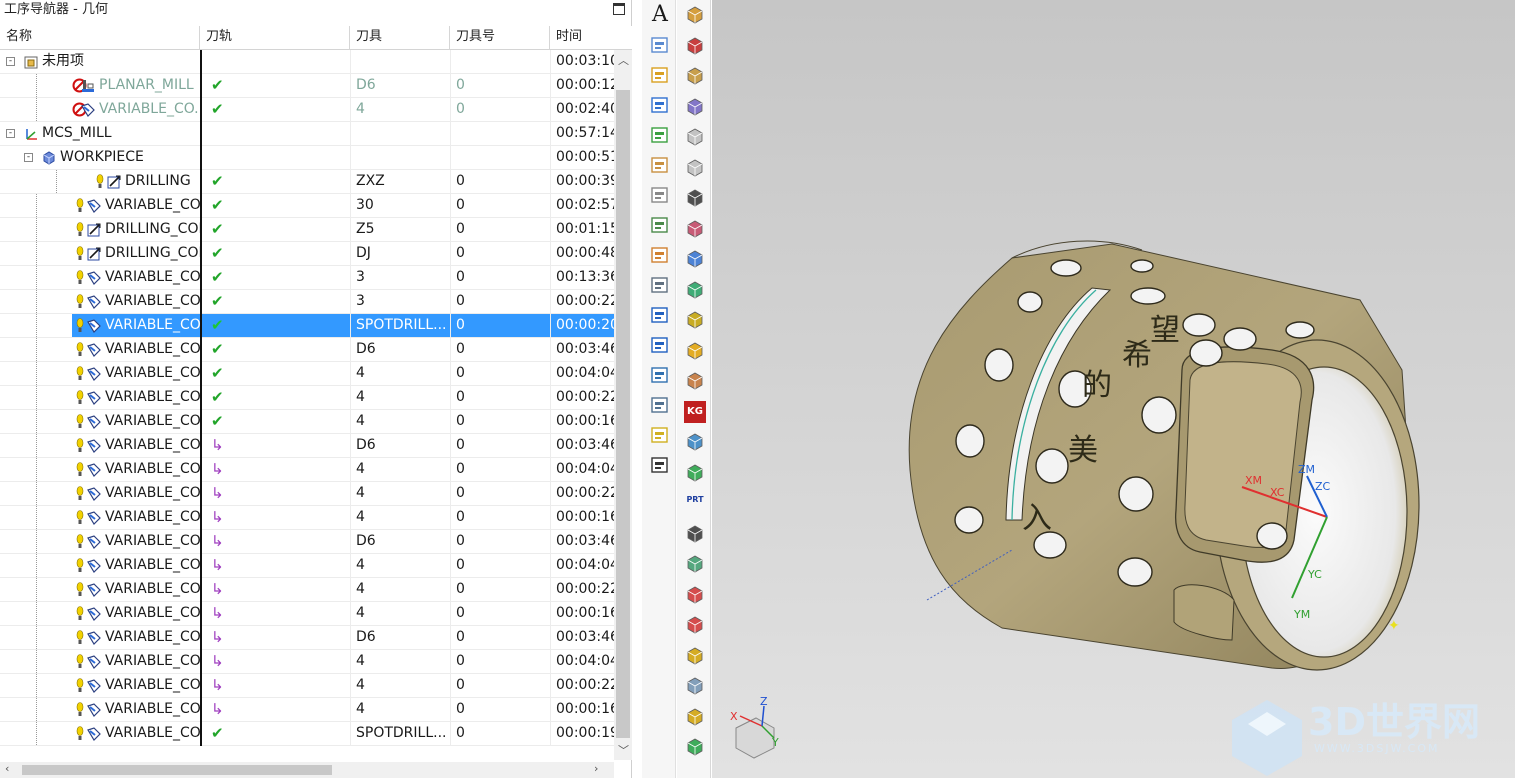 The image size is (1515, 778). I want to click on time-cell: 00:00:19, so click(582, 733).